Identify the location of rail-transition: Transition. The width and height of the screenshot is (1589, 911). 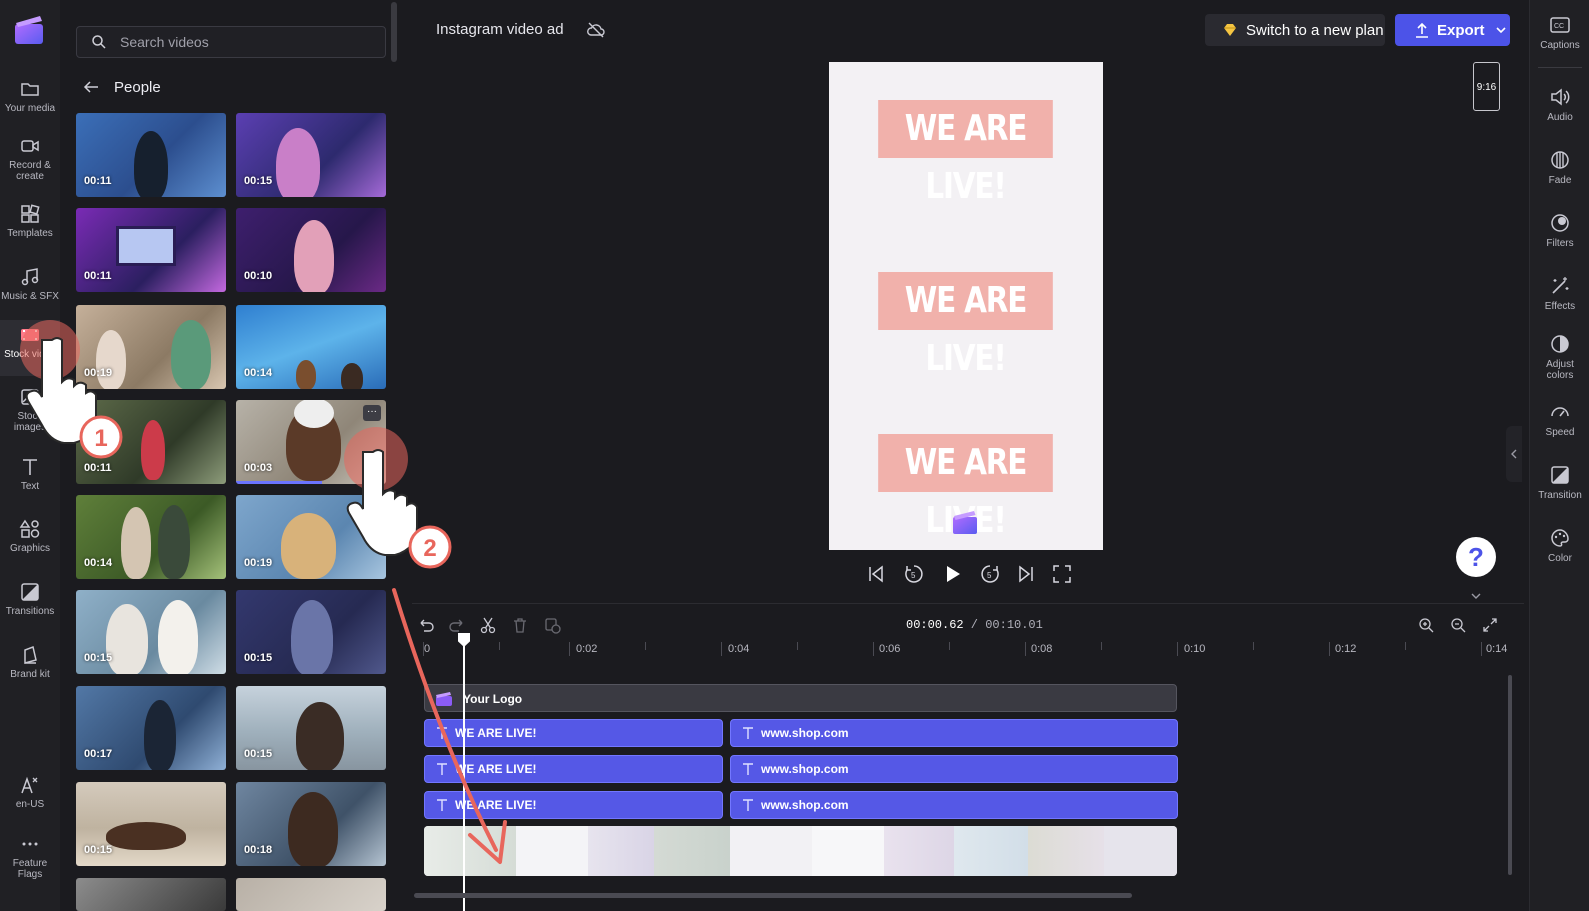
(1559, 482).